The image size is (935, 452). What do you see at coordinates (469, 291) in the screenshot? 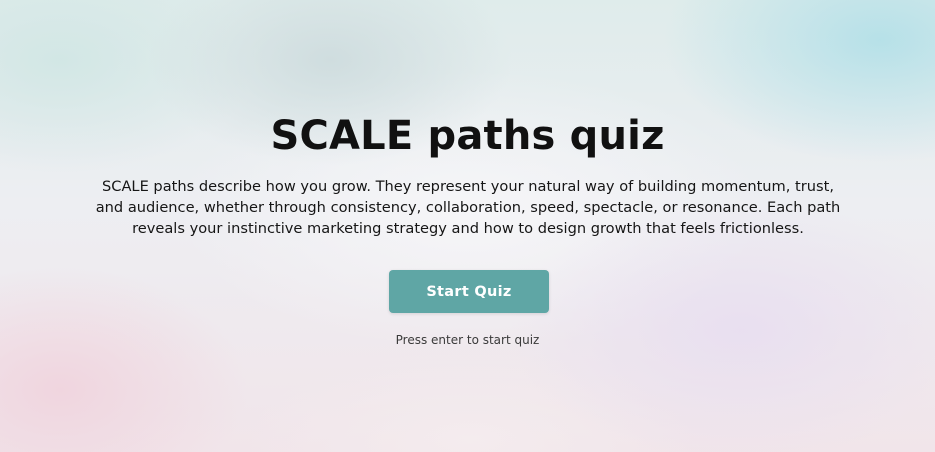
I see `start-quiz-button: Start Quiz` at bounding box center [469, 291].